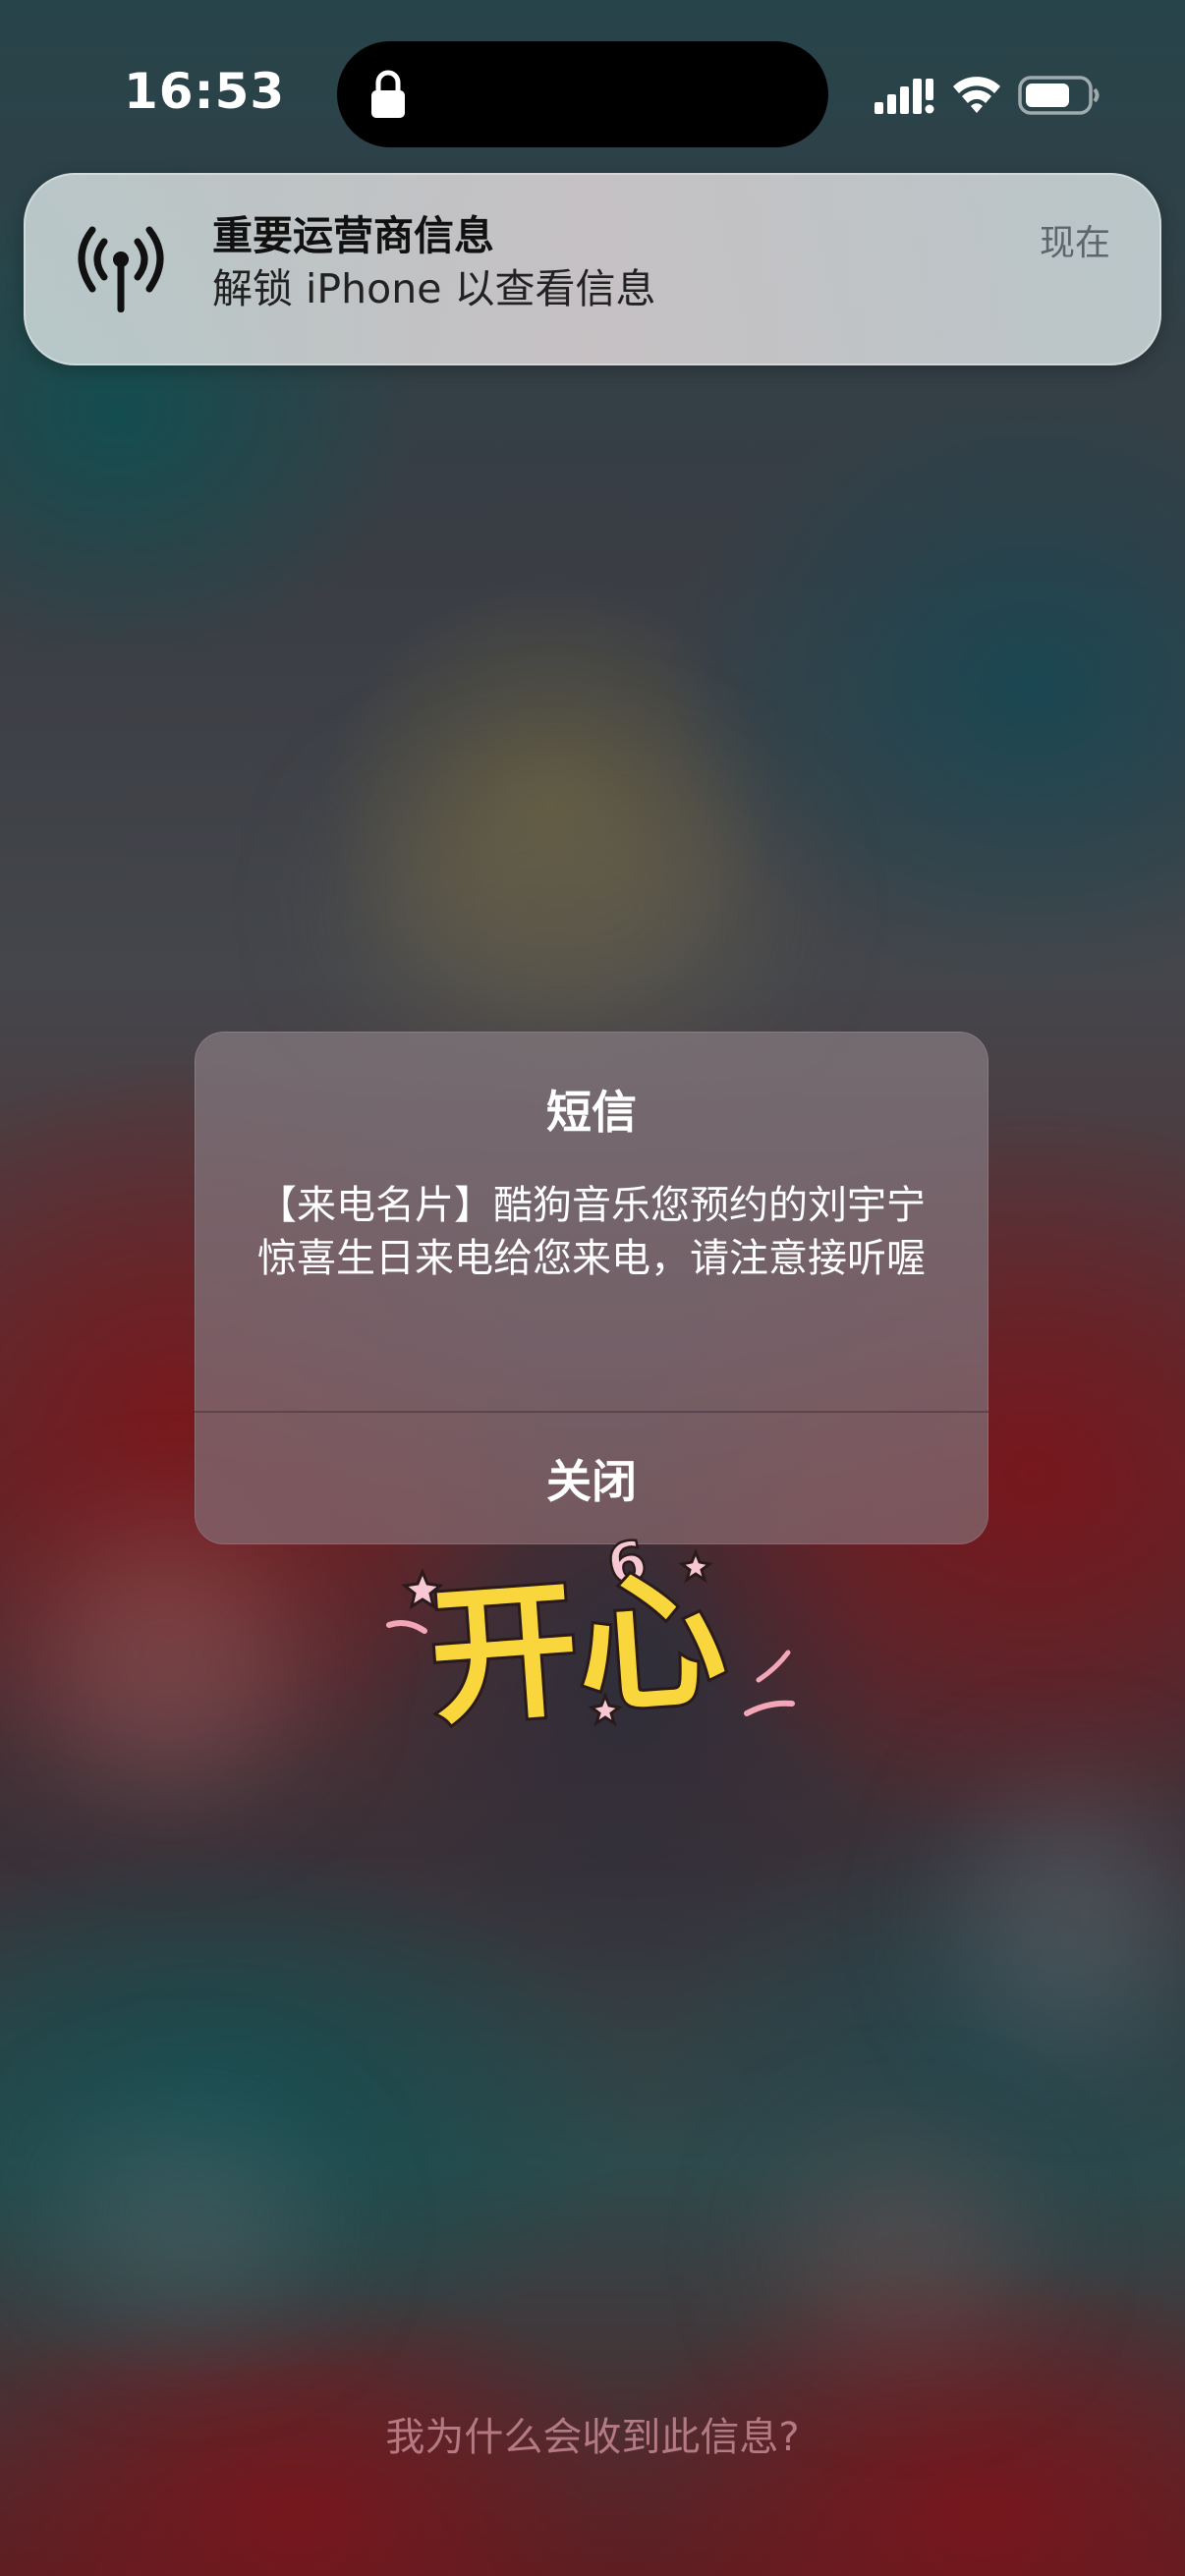  What do you see at coordinates (353, 235) in the screenshot?
I see `notification-title: 重要运营商信息` at bounding box center [353, 235].